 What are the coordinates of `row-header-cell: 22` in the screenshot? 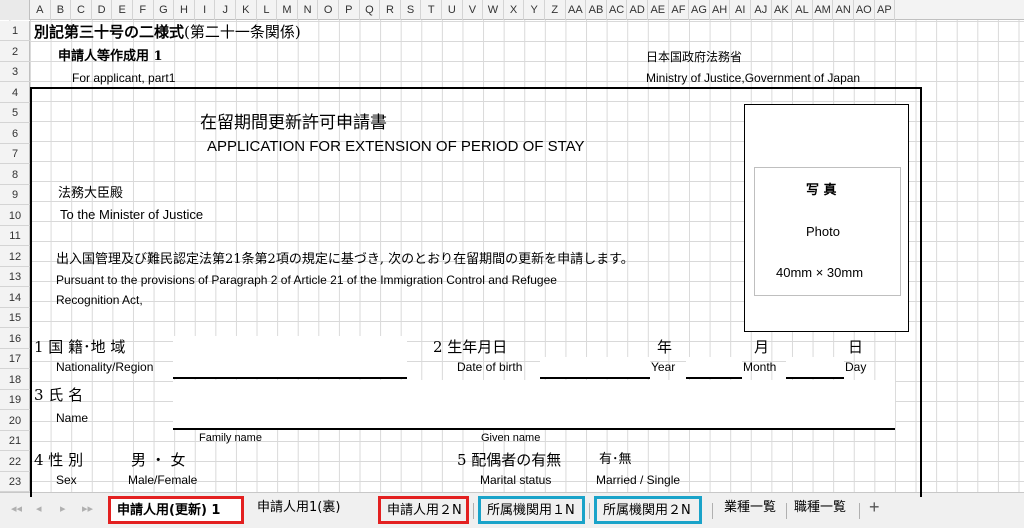 It's located at (15, 462).